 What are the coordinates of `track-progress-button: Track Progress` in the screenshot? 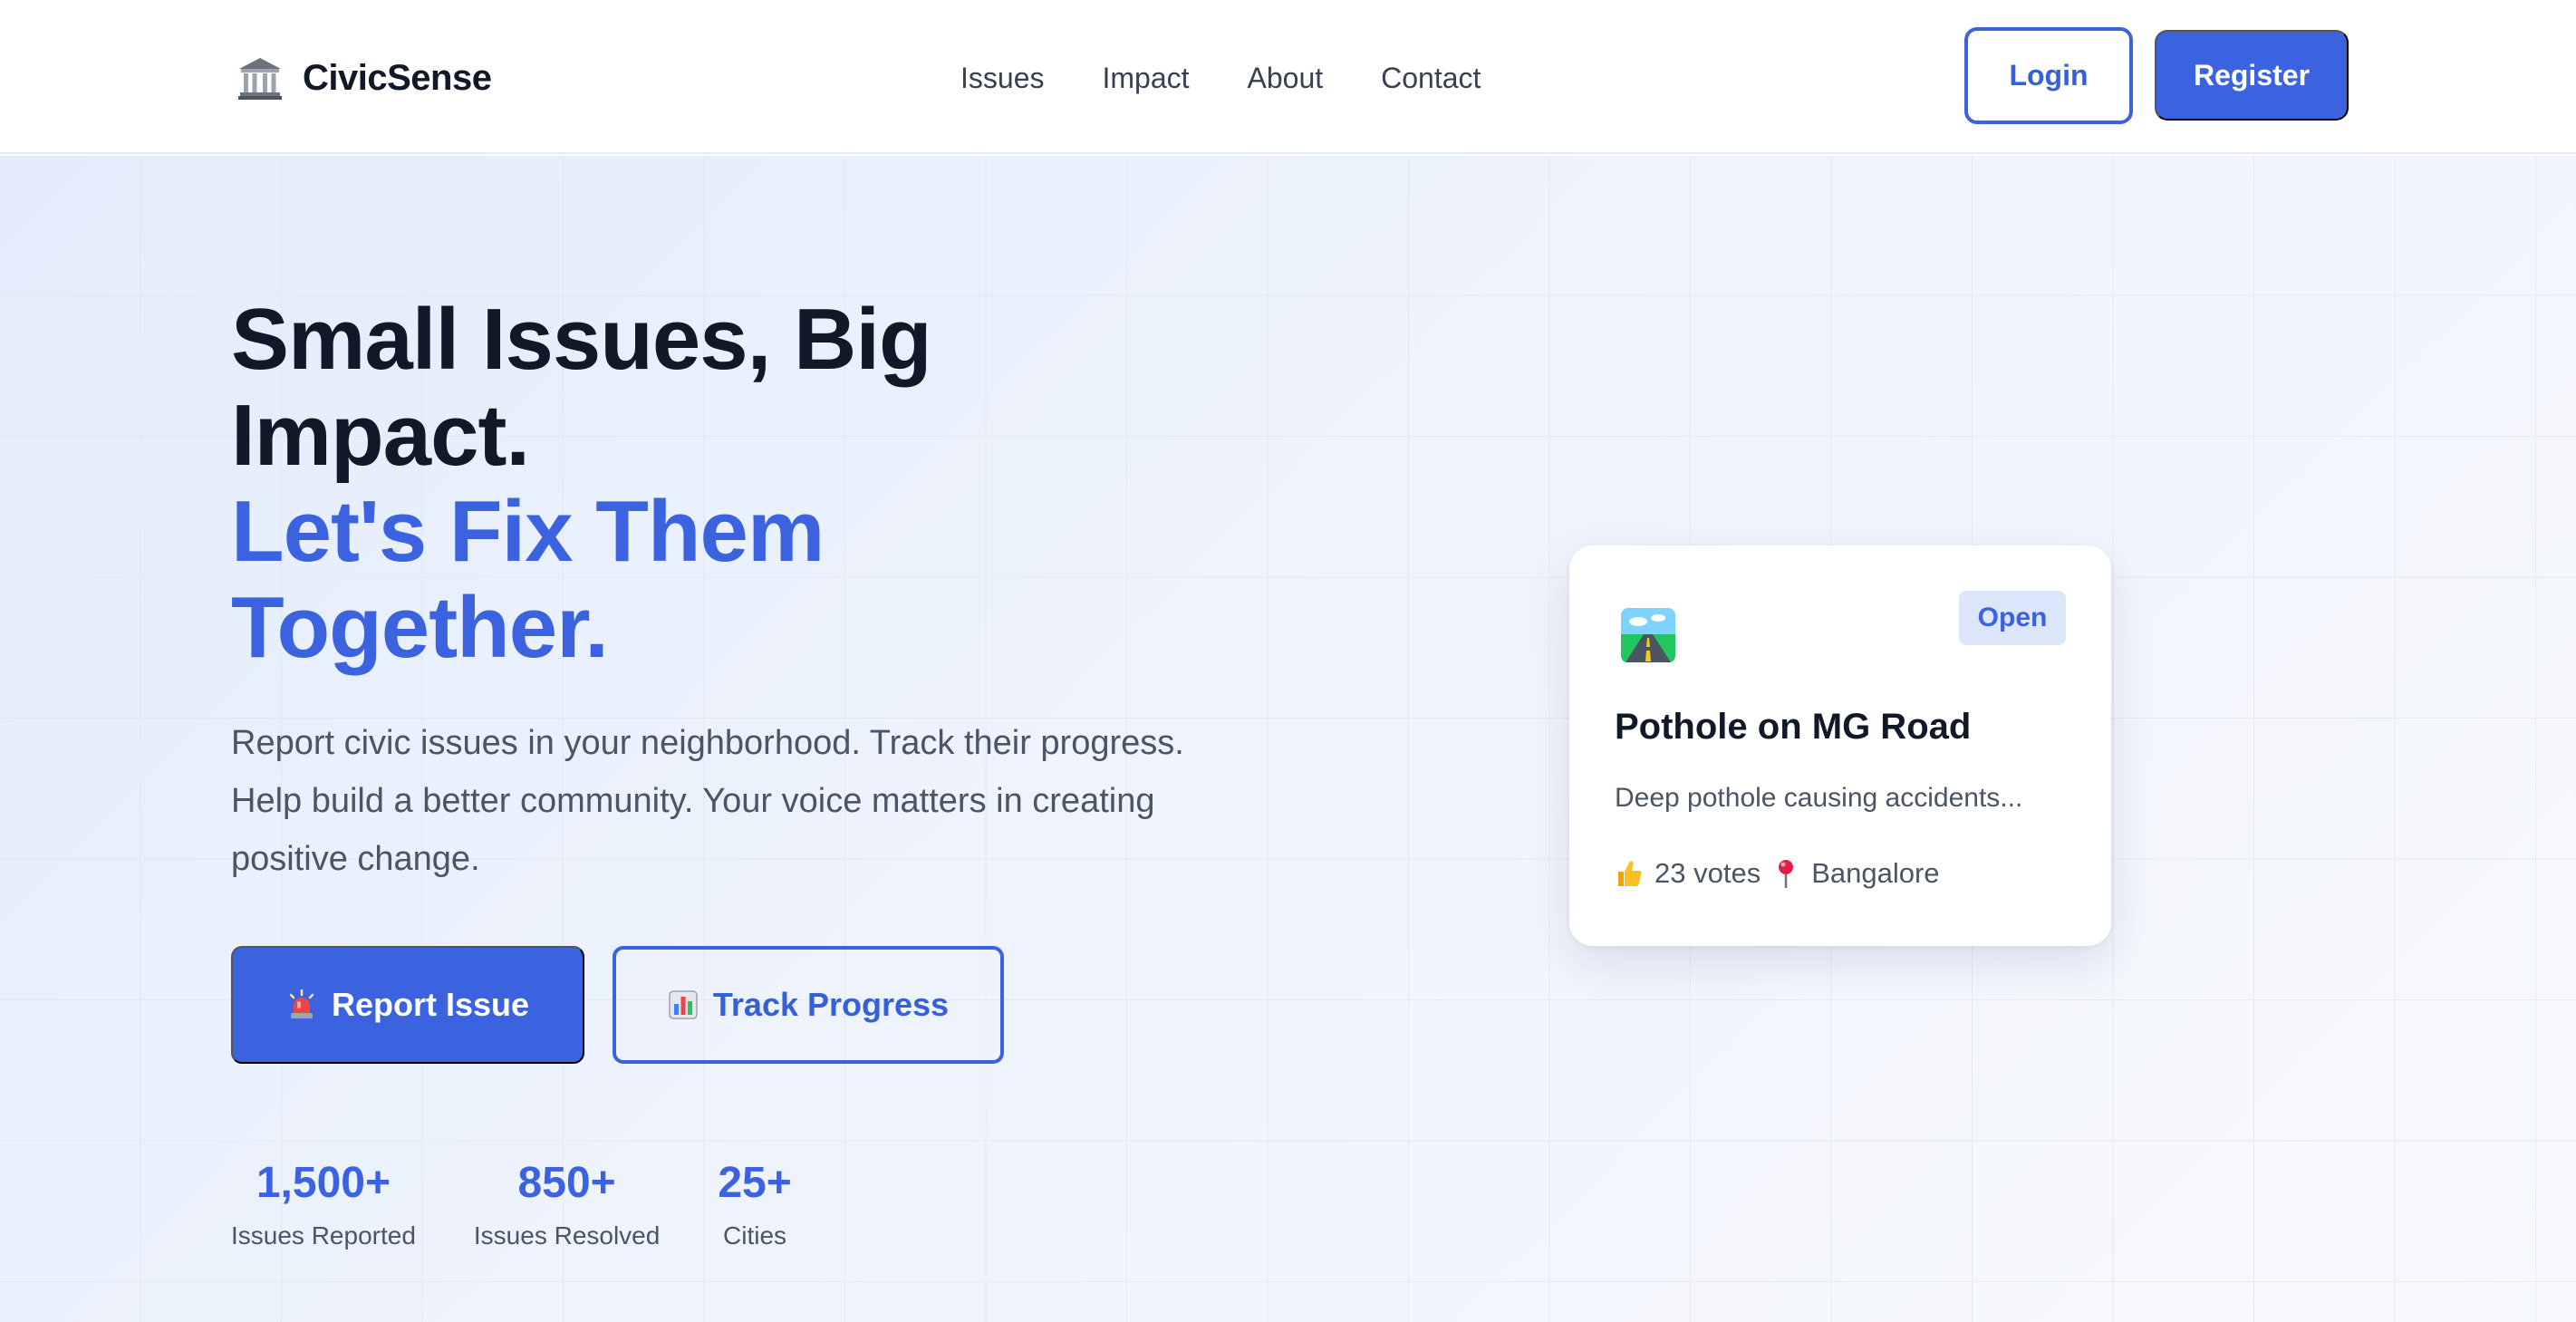 It's located at (808, 1005).